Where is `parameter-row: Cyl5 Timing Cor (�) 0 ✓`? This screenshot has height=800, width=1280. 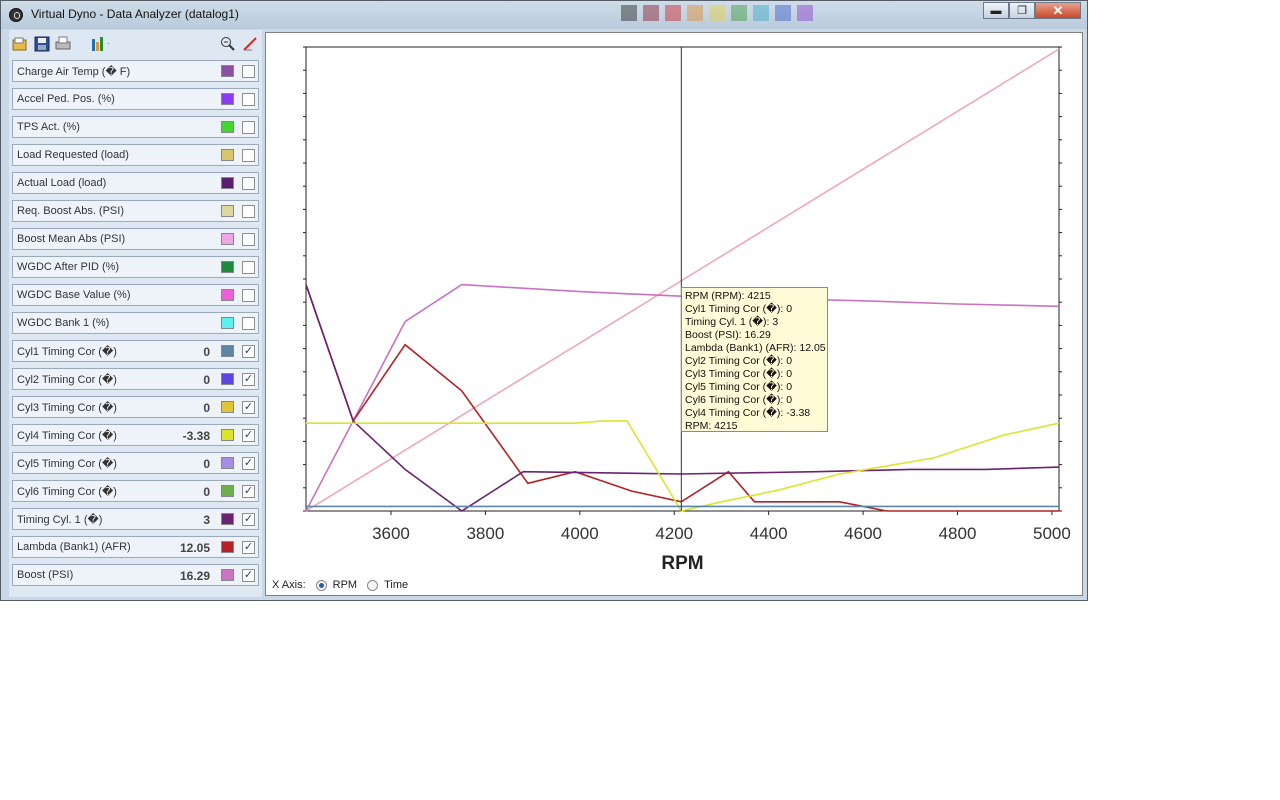 parameter-row: Cyl5 Timing Cor (�) 0 ✓ is located at coordinates (135, 463).